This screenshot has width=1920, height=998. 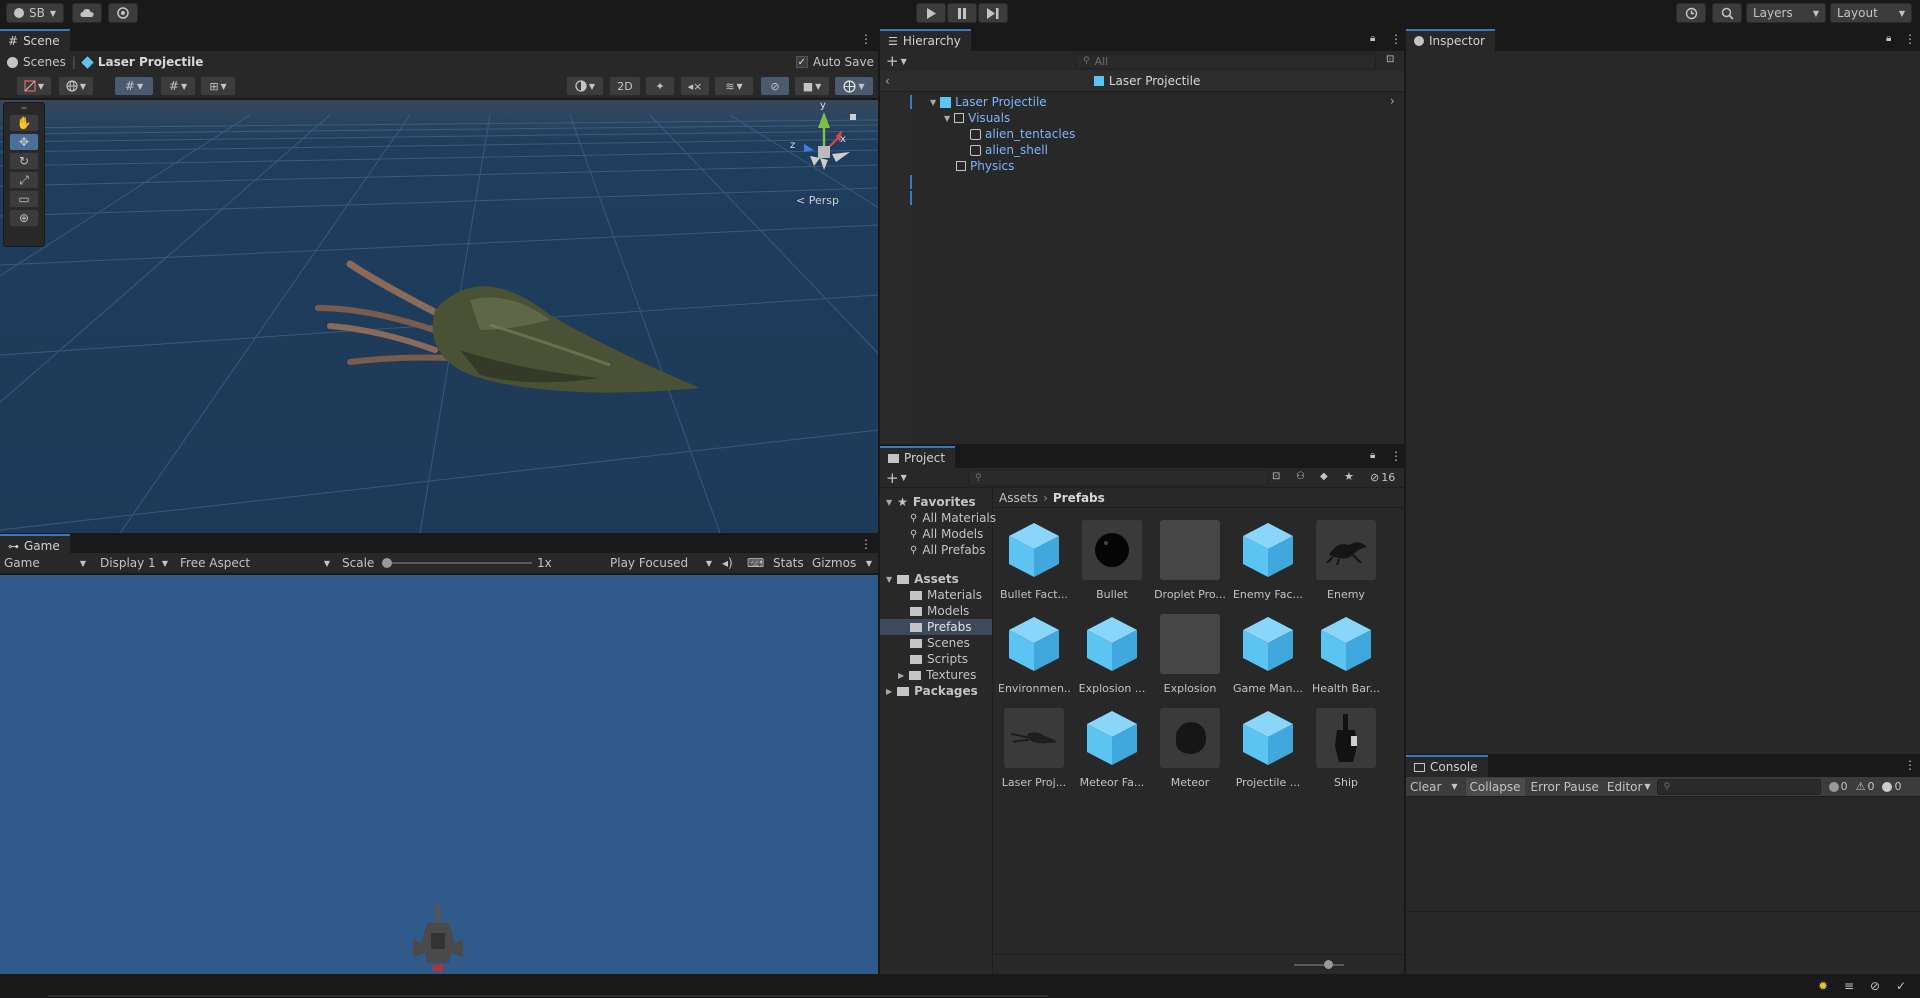 What do you see at coordinates (922, 579) in the screenshot?
I see `tree-assets: ▼ Assets` at bounding box center [922, 579].